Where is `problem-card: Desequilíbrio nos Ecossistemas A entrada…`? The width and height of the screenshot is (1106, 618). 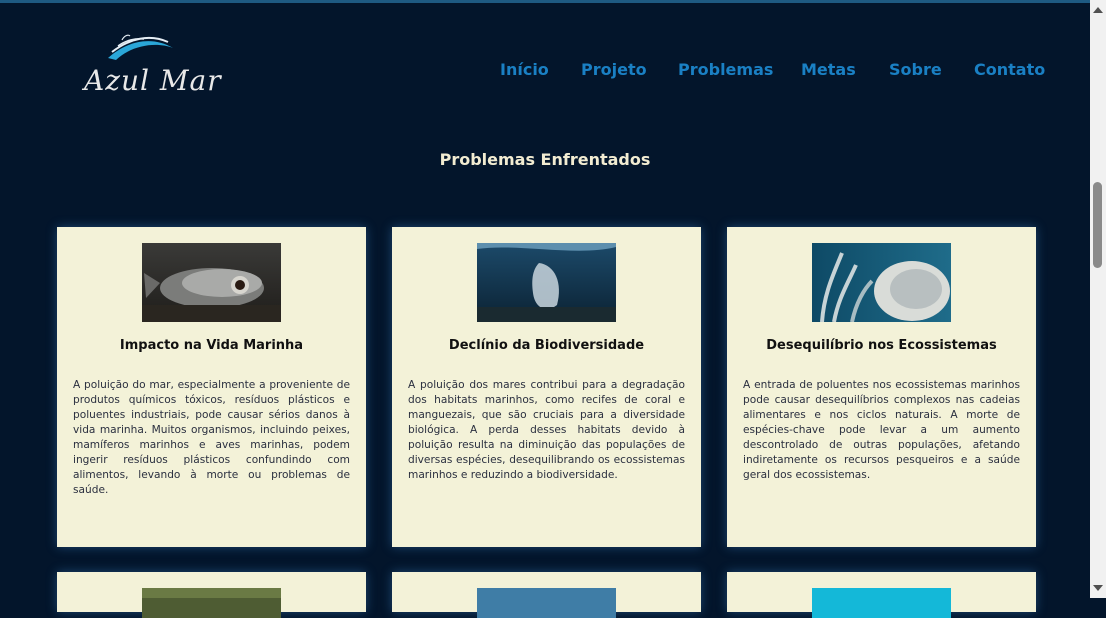
problem-card: Desequilíbrio nos Ecossistemas A entrada… is located at coordinates (881, 387).